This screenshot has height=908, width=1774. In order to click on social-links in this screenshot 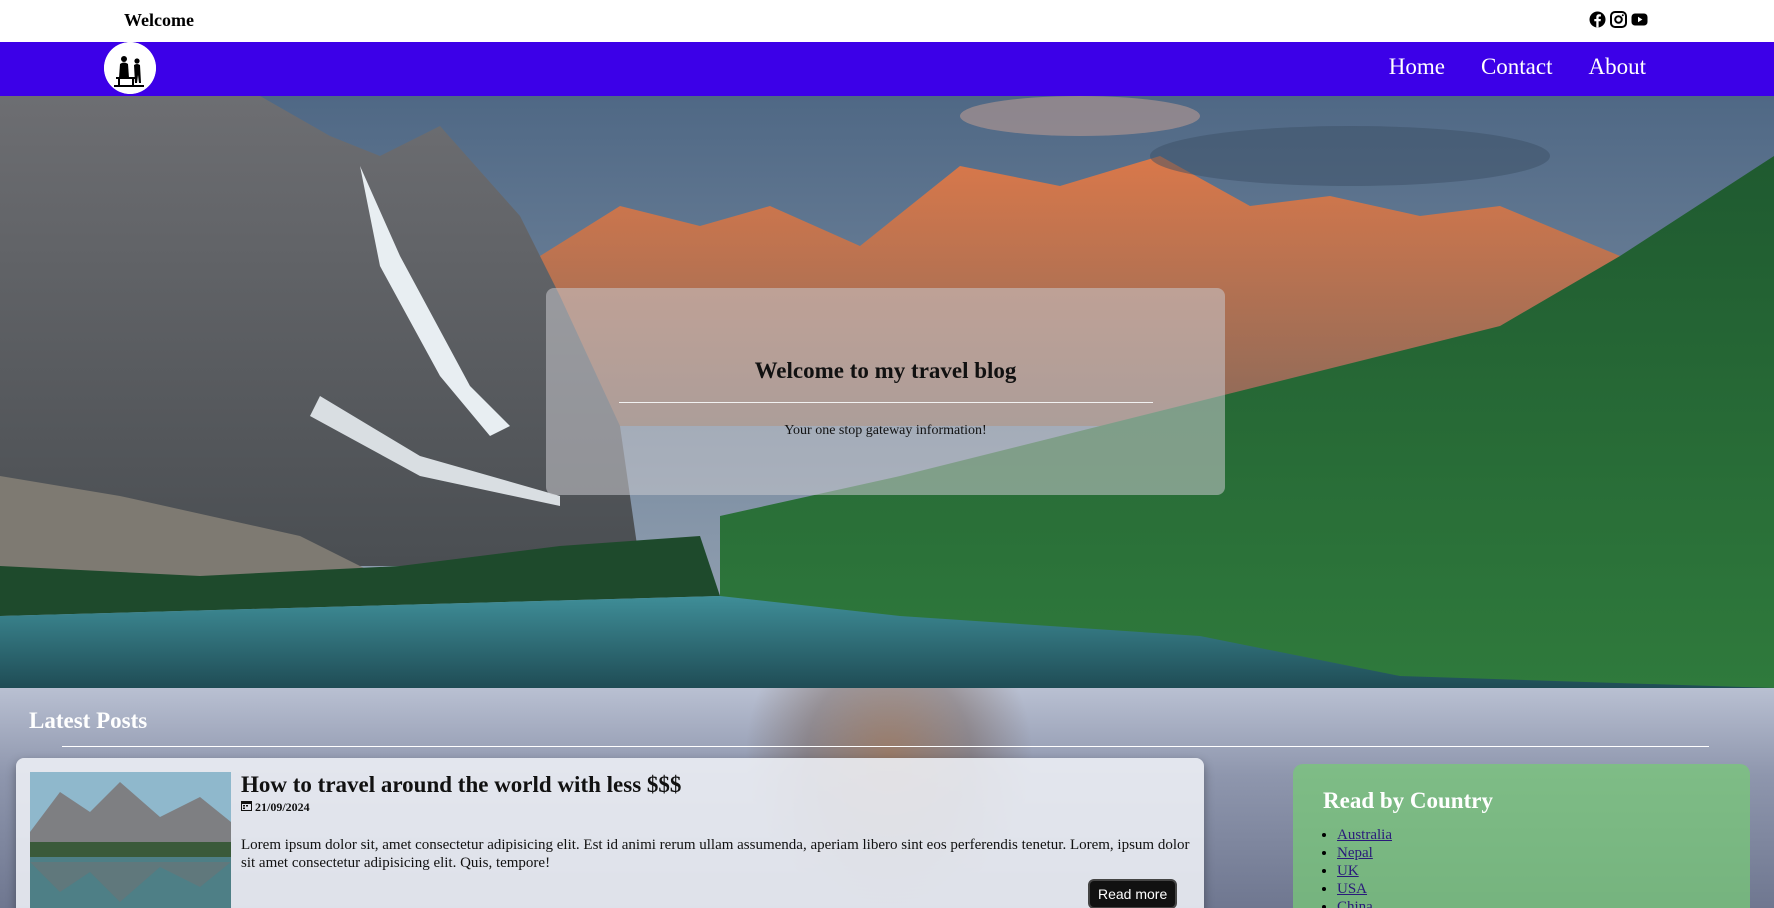, I will do `click(1618, 19)`.